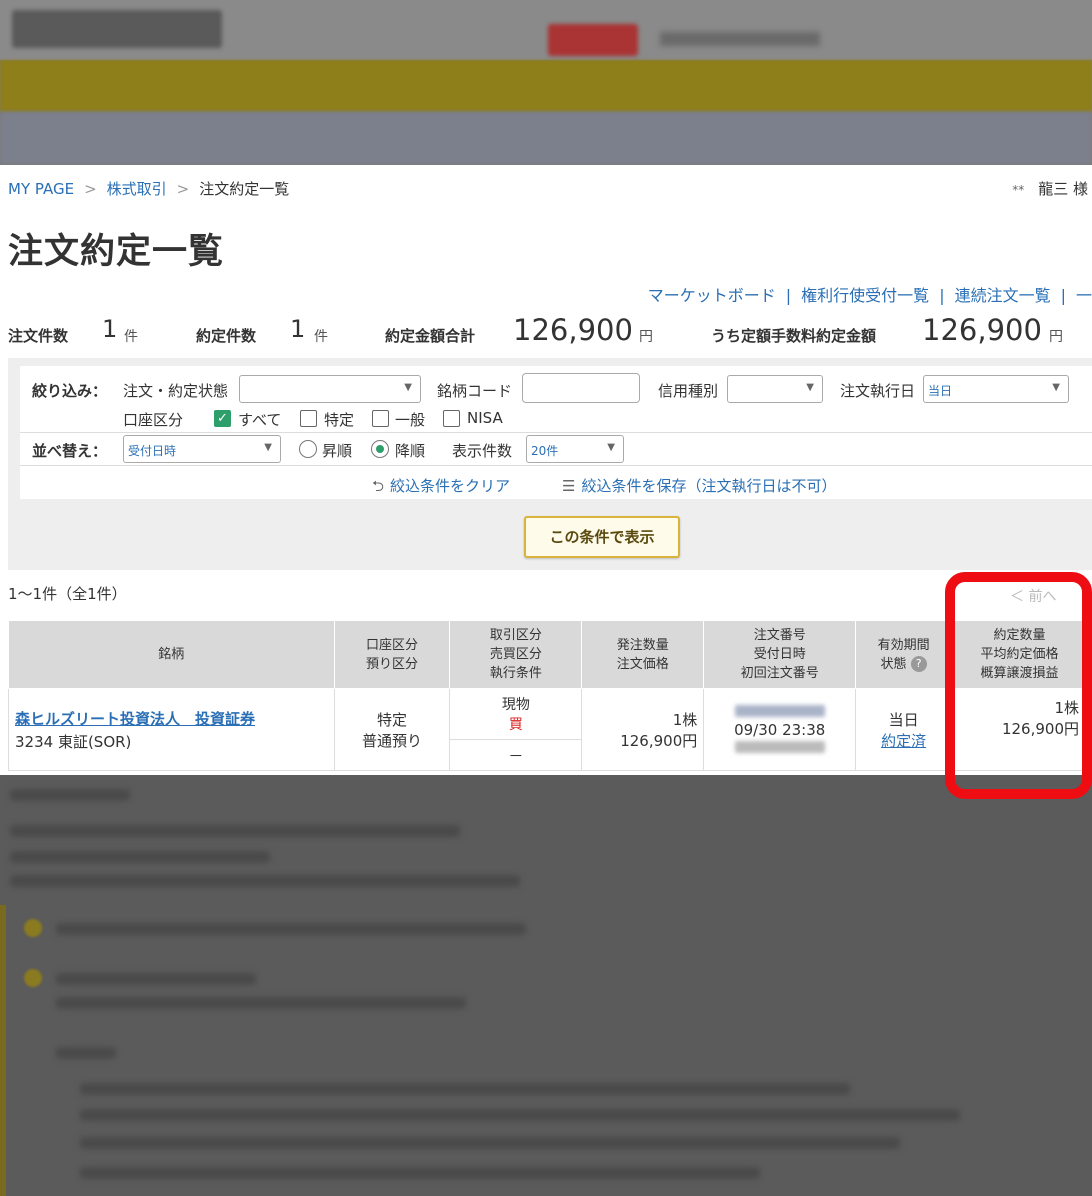 The height and width of the screenshot is (1196, 1092). Describe the element at coordinates (171, 729) in the screenshot. I see `cell-stock: 森ヒルズリート投資法人 投資証券 3234 東証(SOR)` at that location.